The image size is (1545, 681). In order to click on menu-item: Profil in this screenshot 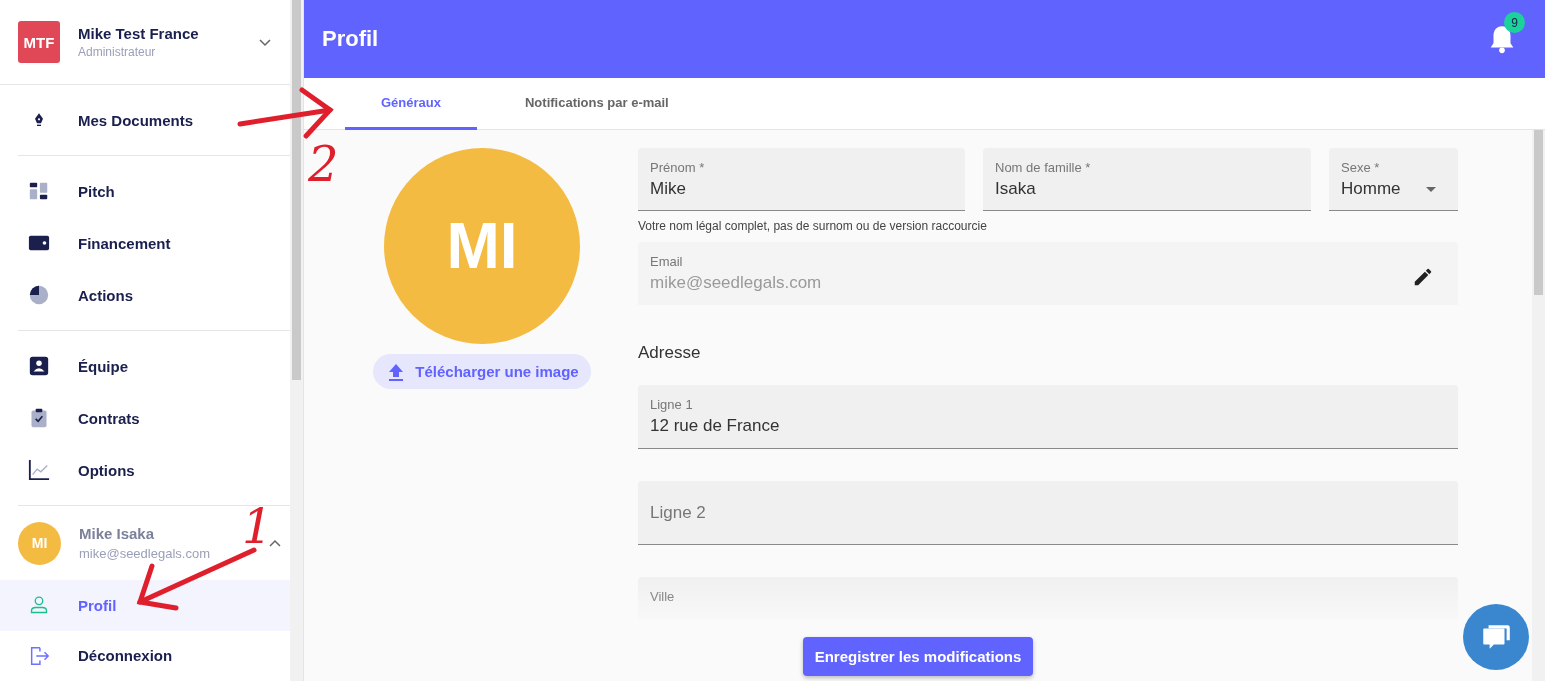, I will do `click(145, 605)`.